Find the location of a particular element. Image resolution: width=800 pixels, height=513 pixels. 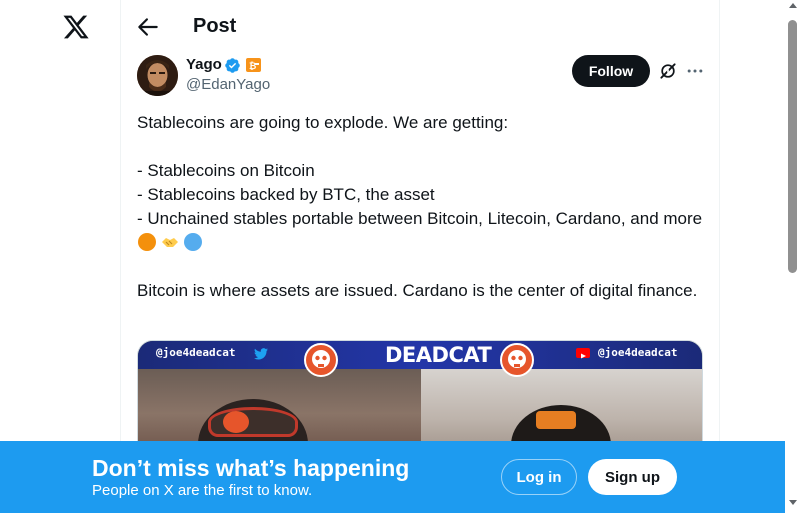

author-handle: @EdanYago is located at coordinates (228, 85).